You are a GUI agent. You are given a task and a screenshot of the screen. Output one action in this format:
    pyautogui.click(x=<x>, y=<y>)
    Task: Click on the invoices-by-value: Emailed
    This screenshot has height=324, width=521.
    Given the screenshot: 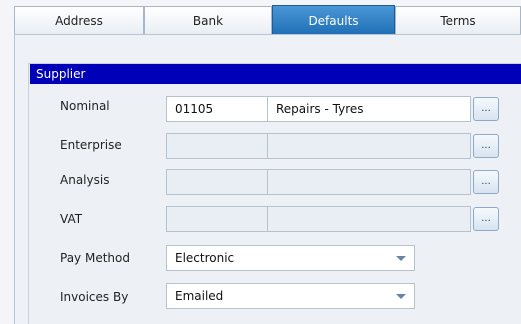 What is the action you would take?
    pyautogui.click(x=199, y=296)
    